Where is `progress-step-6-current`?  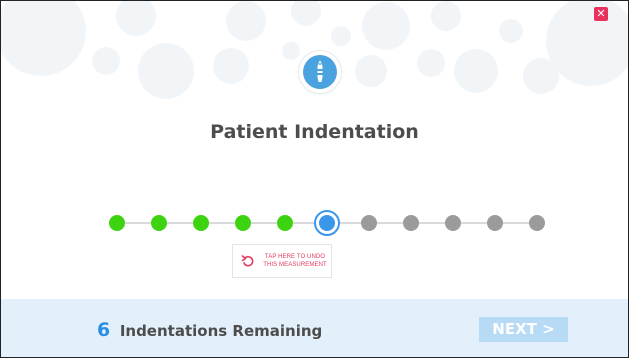
progress-step-6-current is located at coordinates (327, 223).